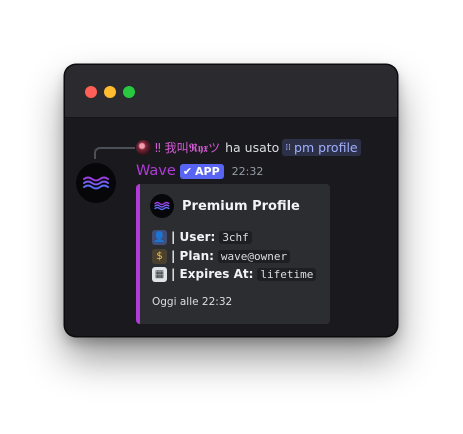  I want to click on embed-field-plan: $ | Plan: wave@owner, so click(221, 256).